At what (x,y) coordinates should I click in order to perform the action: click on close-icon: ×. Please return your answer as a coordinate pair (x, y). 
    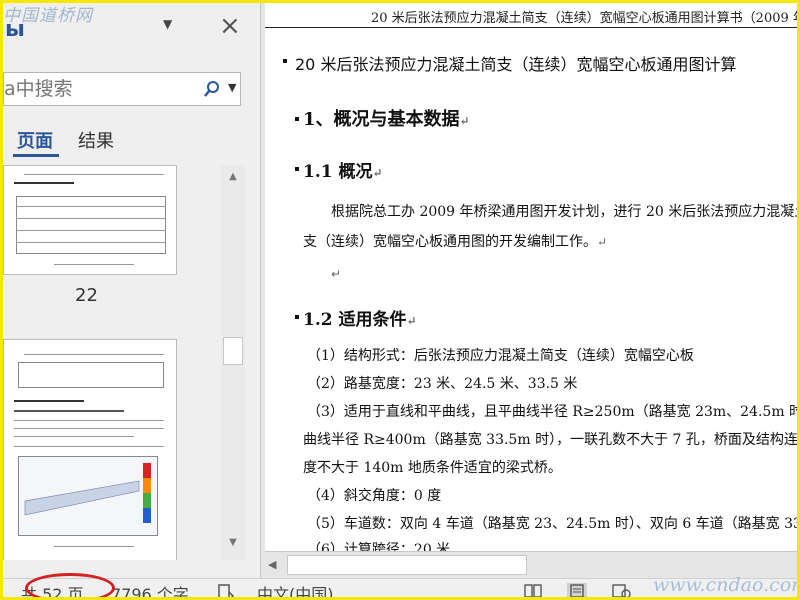
    Looking at the image, I should click on (230, 26).